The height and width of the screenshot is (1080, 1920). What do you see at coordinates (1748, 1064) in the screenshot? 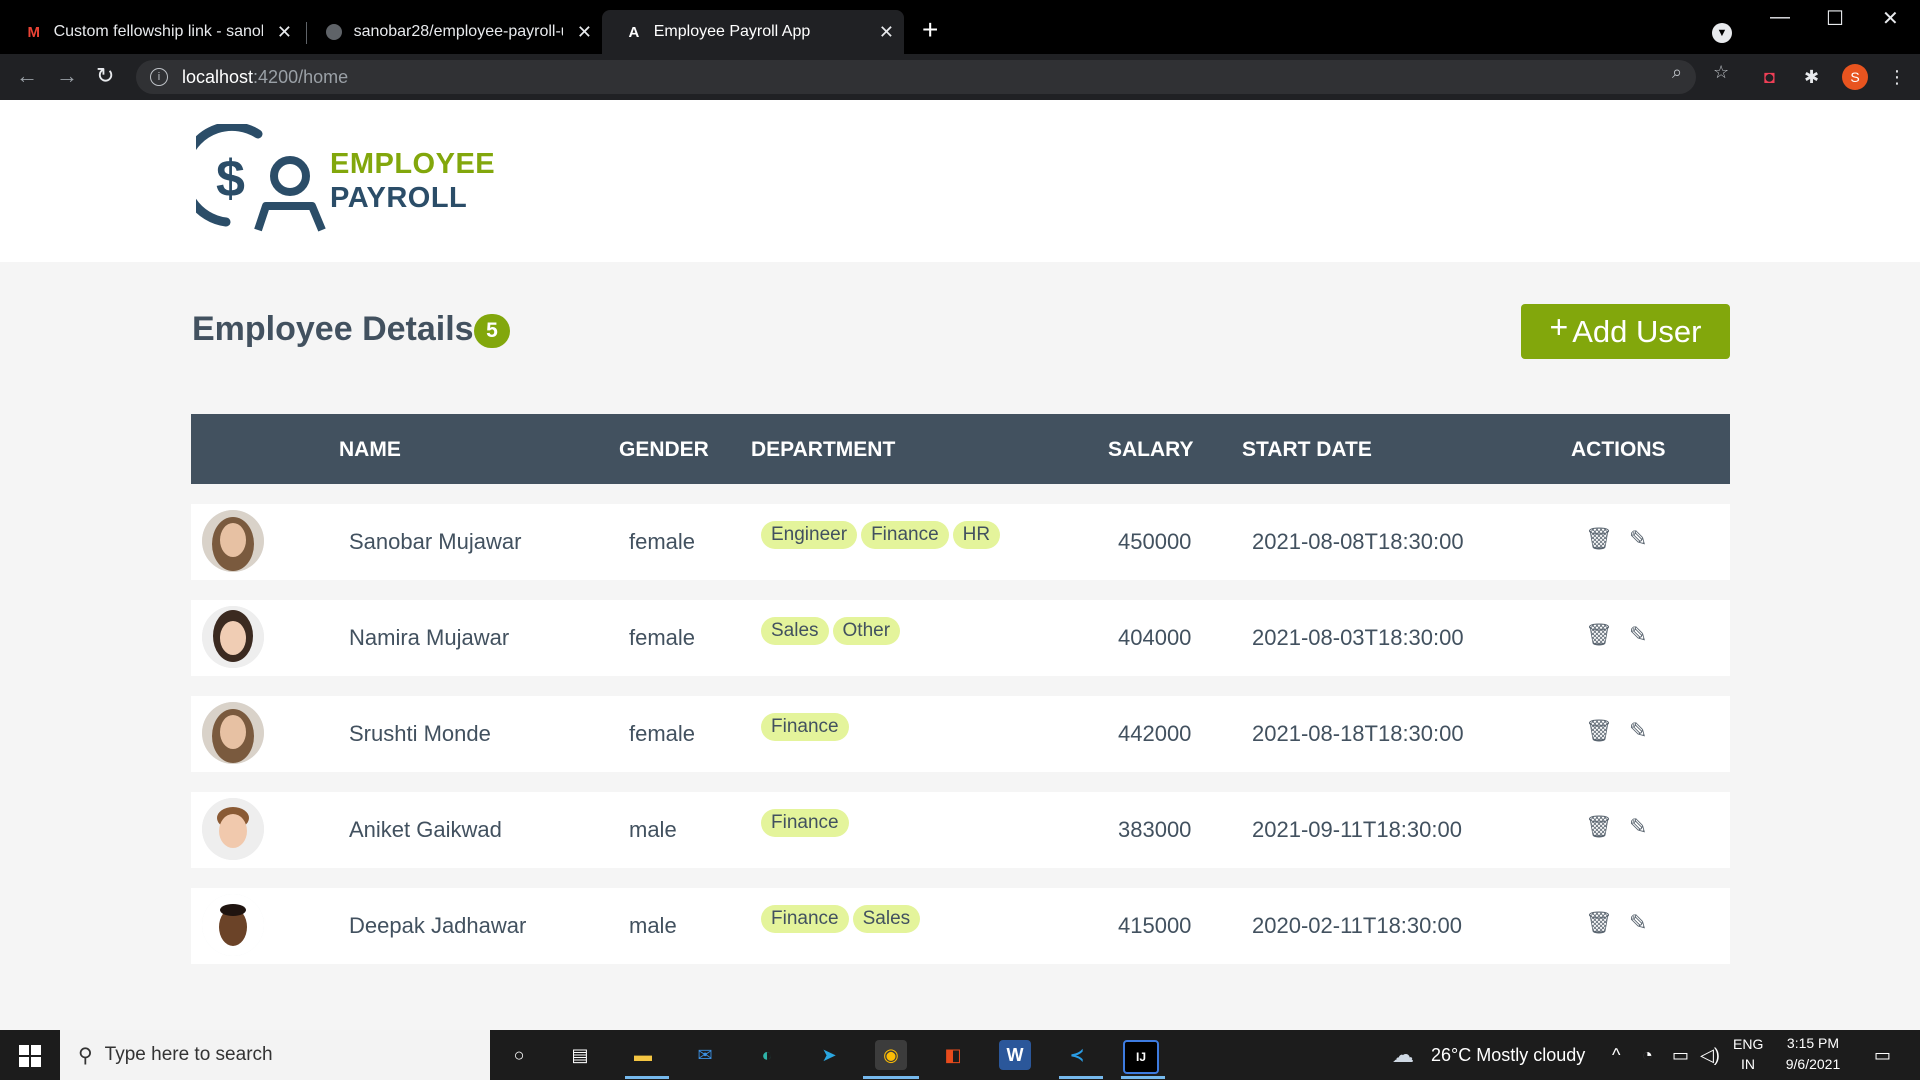
I see `language-region: IN` at bounding box center [1748, 1064].